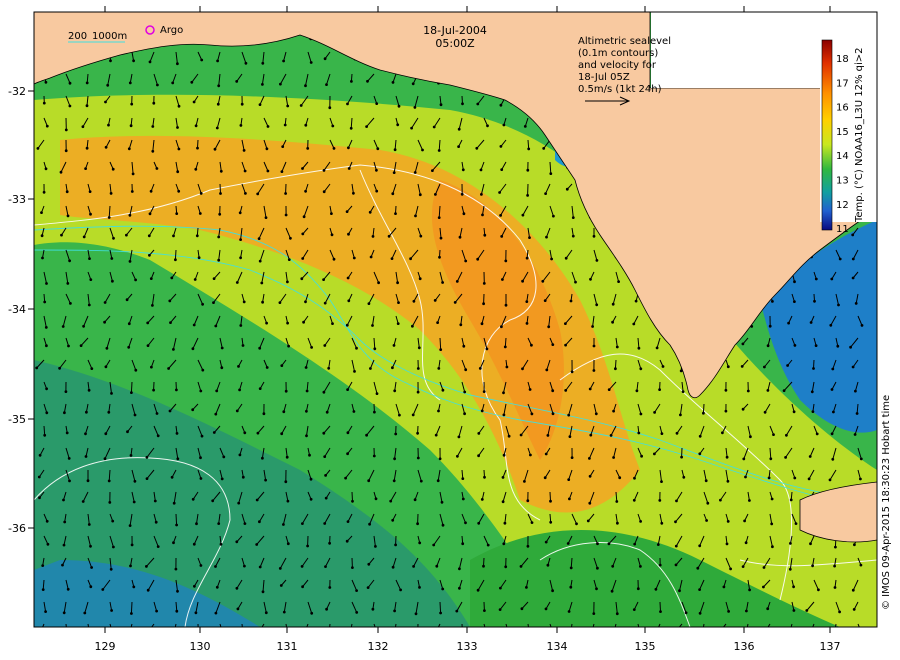 This screenshot has width=900, height=660. What do you see at coordinates (17, 199) in the screenshot?
I see `lat-tick-label: -33` at bounding box center [17, 199].